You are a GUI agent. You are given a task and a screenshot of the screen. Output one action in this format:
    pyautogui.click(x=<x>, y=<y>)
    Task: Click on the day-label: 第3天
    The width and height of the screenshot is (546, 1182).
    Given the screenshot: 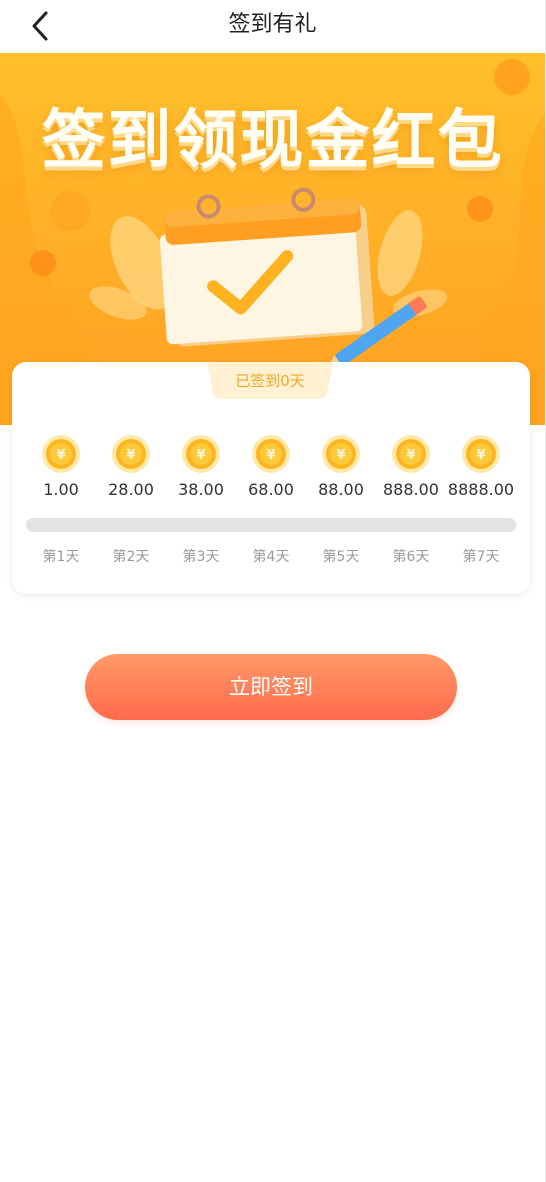 What is the action you would take?
    pyautogui.click(x=201, y=557)
    